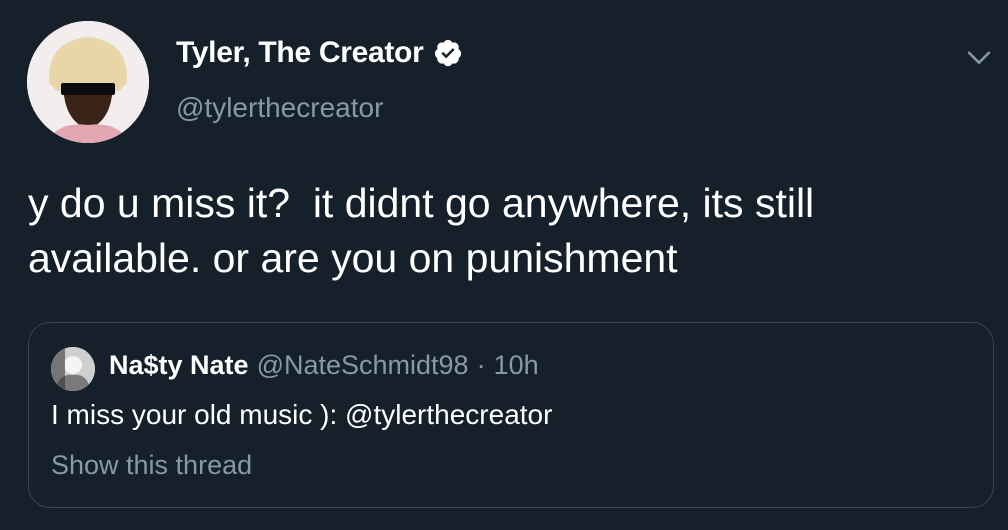 Image resolution: width=1008 pixels, height=530 pixels. Describe the element at coordinates (151, 465) in the screenshot. I see `show-thread-link: Show this thread` at that location.